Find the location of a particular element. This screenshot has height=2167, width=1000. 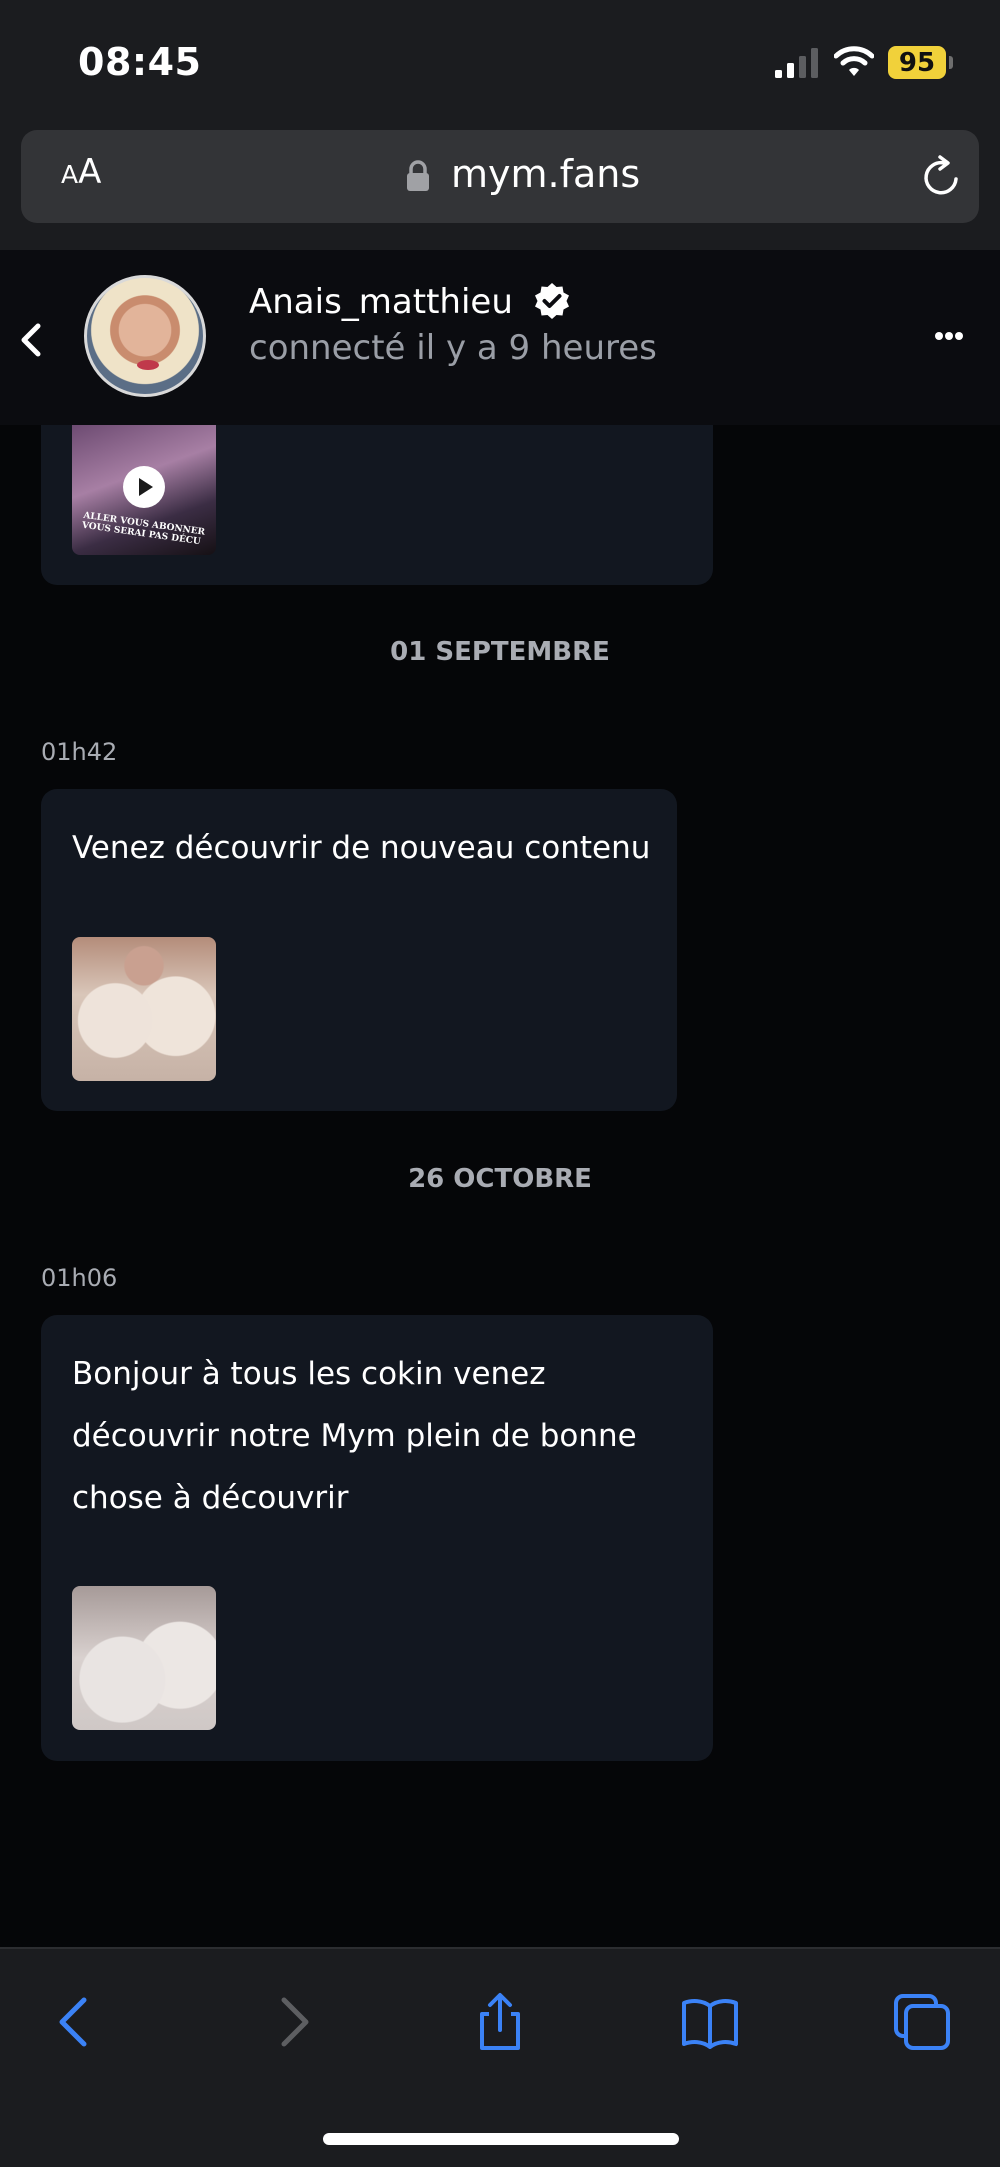

play-icon is located at coordinates (144, 487).